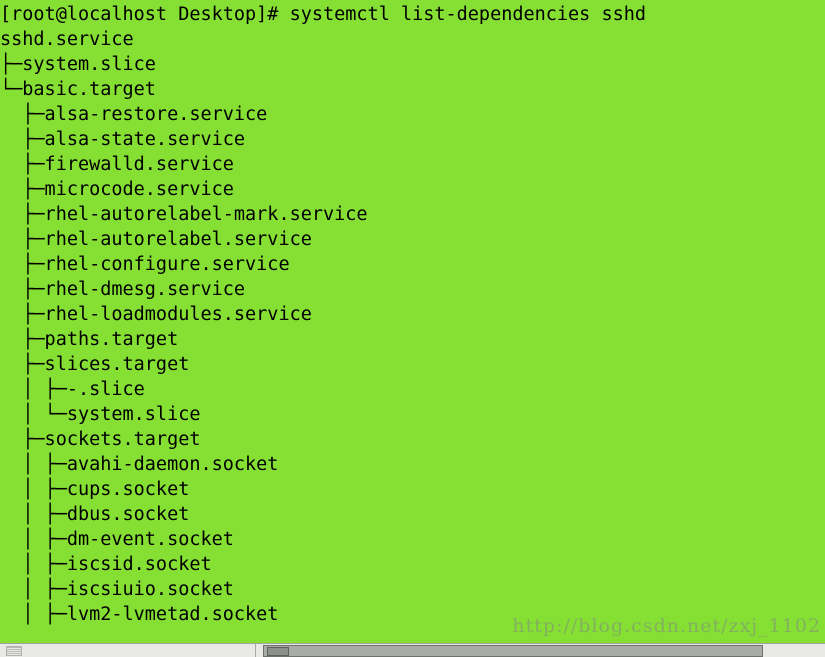  Describe the element at coordinates (278, 651) in the screenshot. I see `terminal-icon` at that location.